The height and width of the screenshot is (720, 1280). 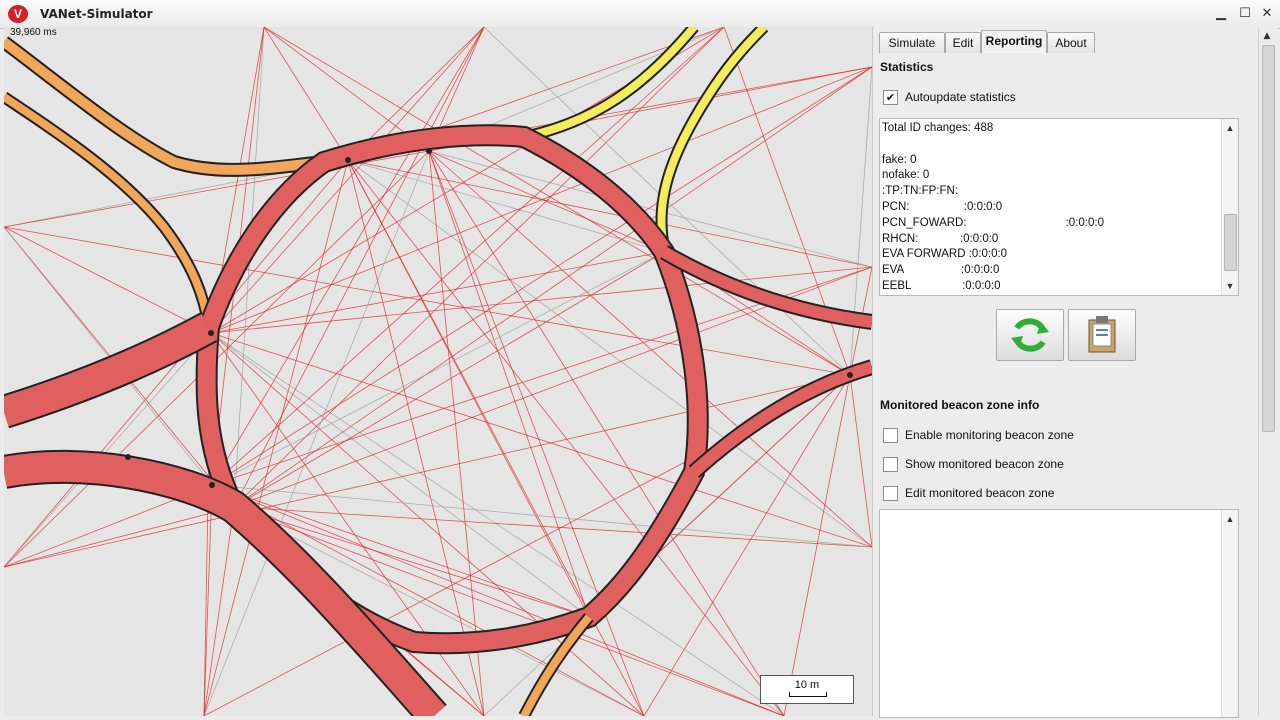 What do you see at coordinates (942, 207) in the screenshot?
I see `statistics-line: PCN: :0:0:0:0` at bounding box center [942, 207].